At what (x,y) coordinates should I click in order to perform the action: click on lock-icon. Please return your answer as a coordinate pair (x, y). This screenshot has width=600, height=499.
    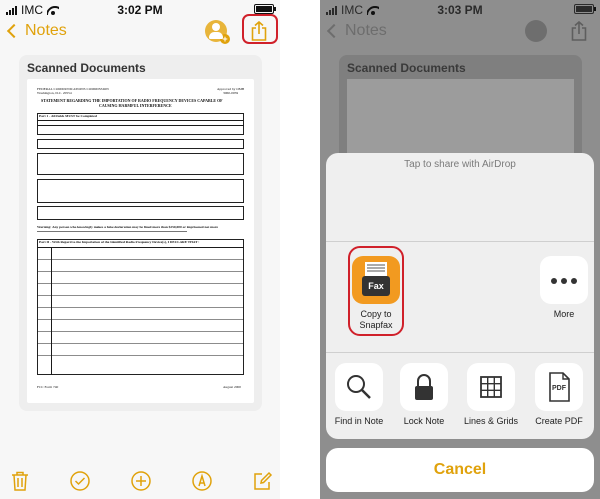
    Looking at the image, I should click on (424, 387).